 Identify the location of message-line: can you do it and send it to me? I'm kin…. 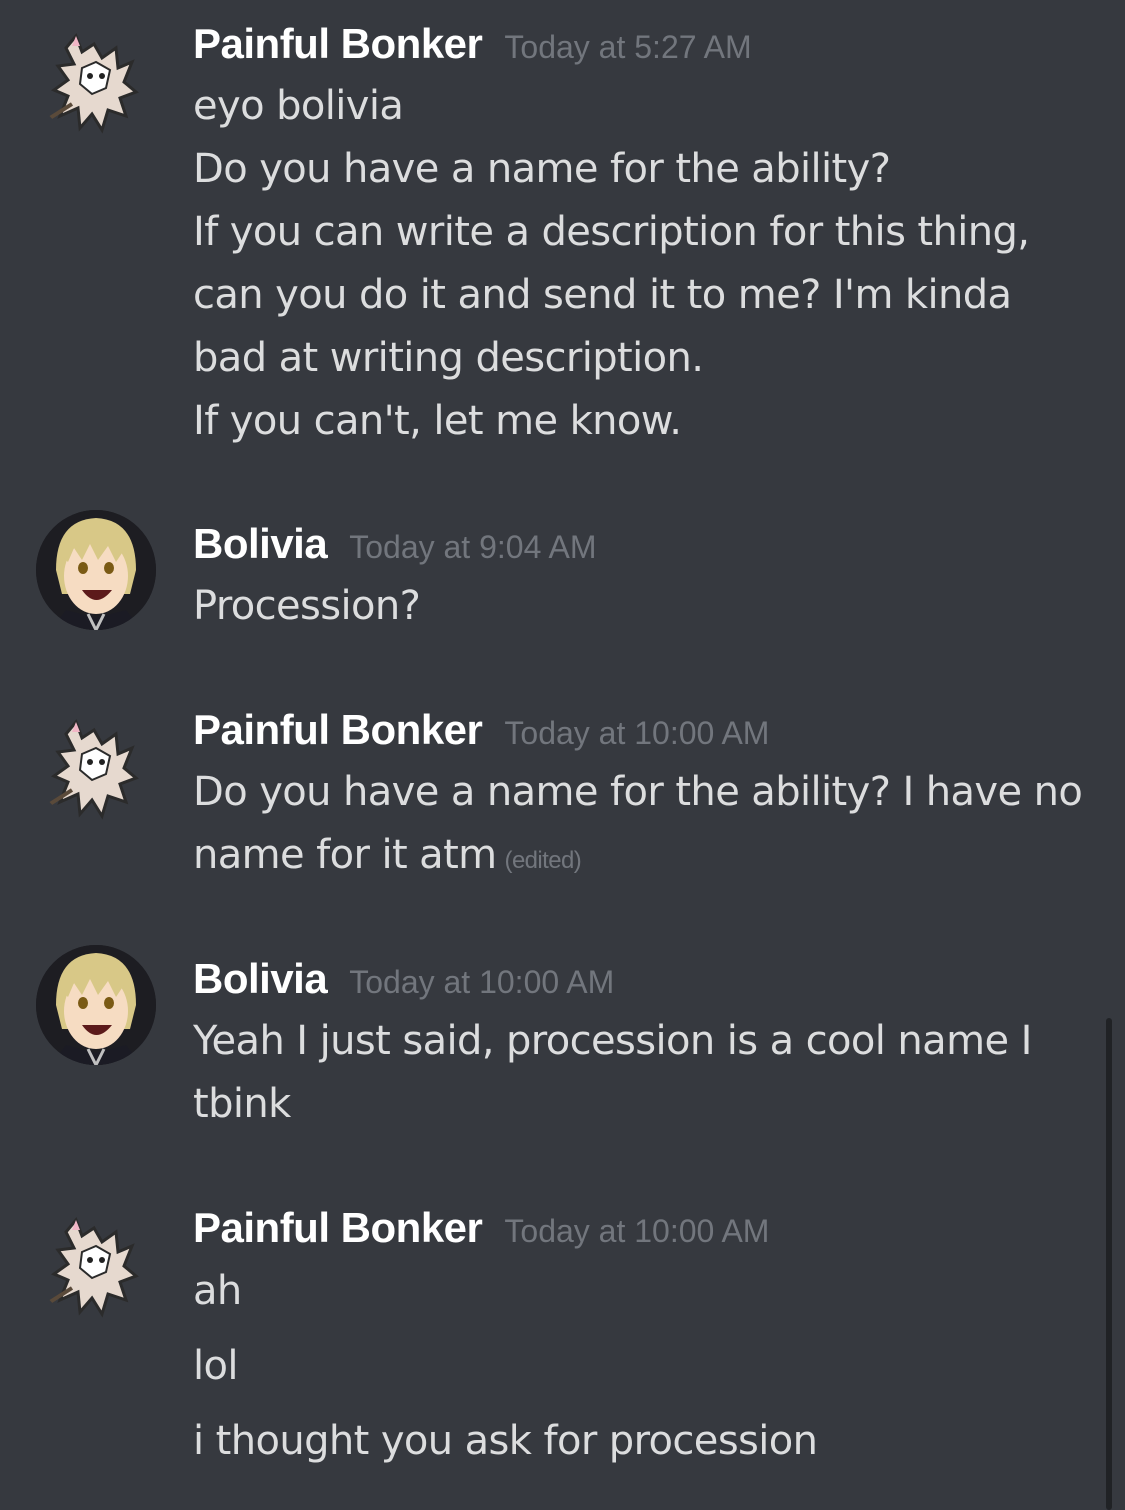
(602, 295).